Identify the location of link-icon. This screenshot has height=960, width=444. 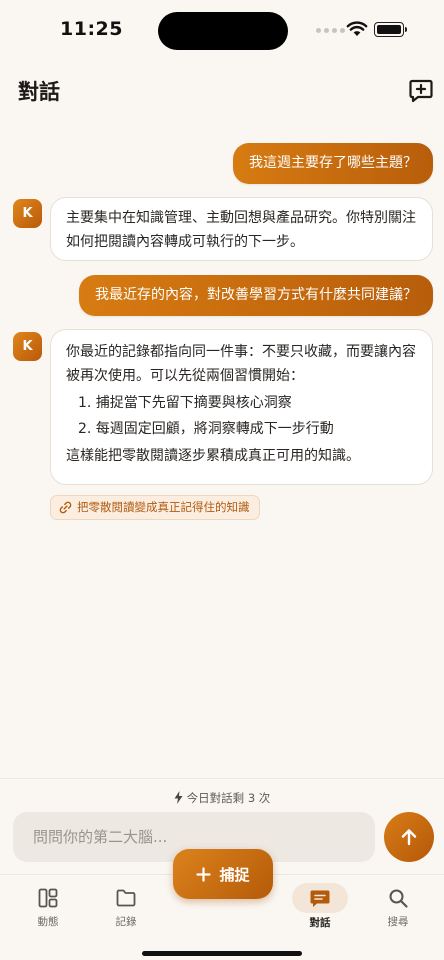
(65, 507).